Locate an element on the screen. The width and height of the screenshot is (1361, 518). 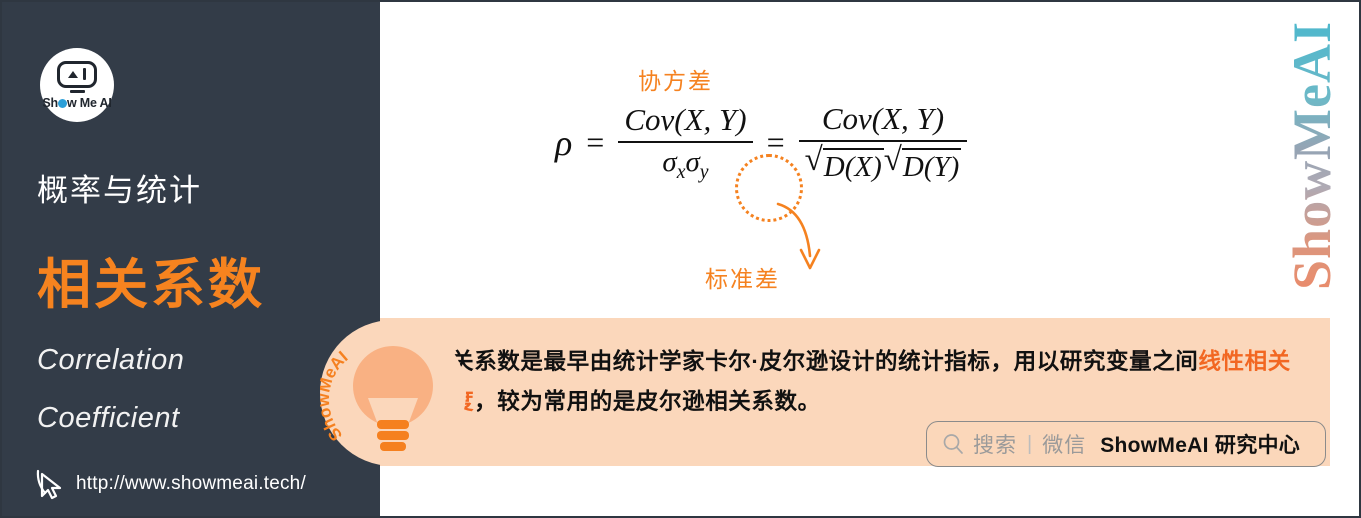
wechat-search-pill: 搜索 | 微信 ShowMeAI 研究中心 is located at coordinates (1126, 444).